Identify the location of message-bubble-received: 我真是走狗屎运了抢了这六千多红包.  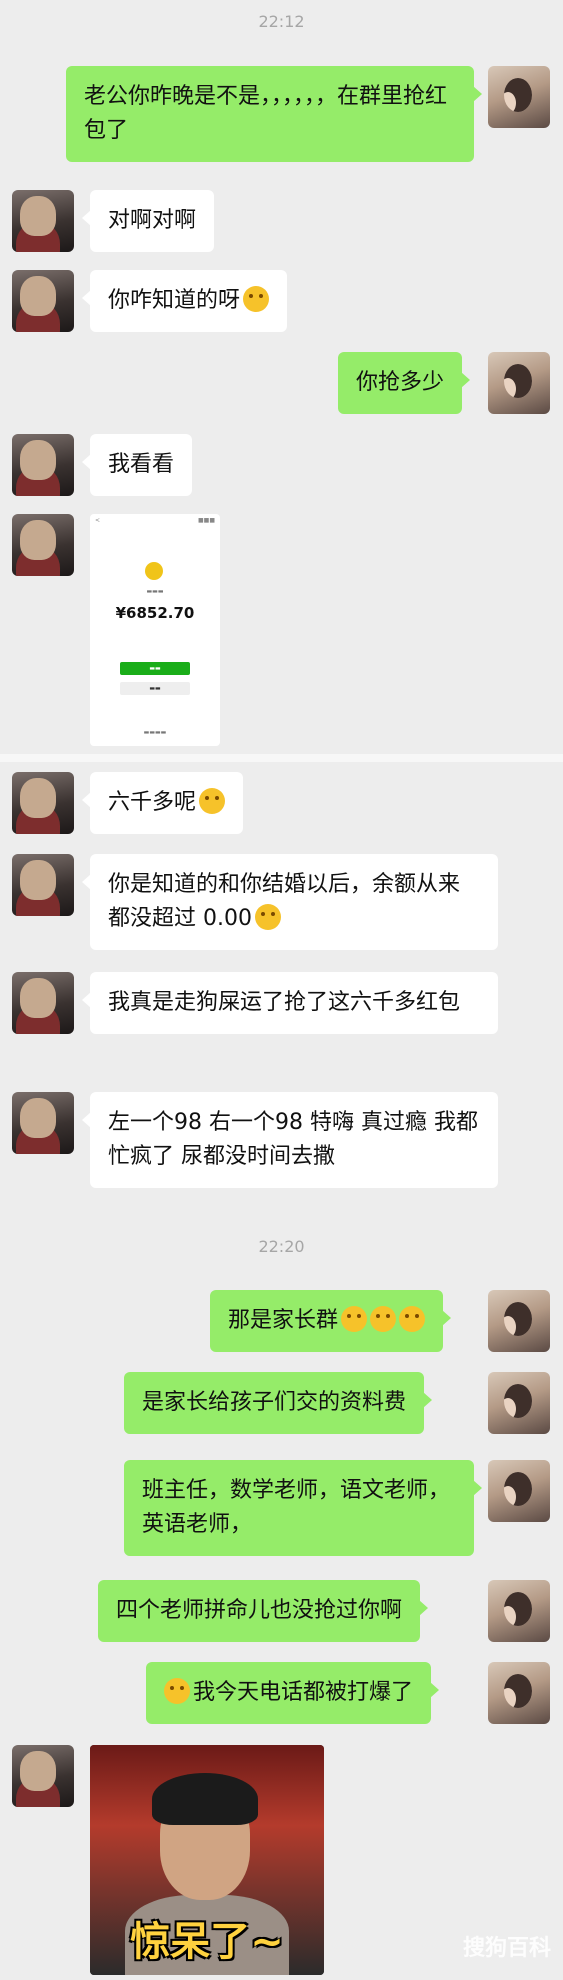
(290, 1003).